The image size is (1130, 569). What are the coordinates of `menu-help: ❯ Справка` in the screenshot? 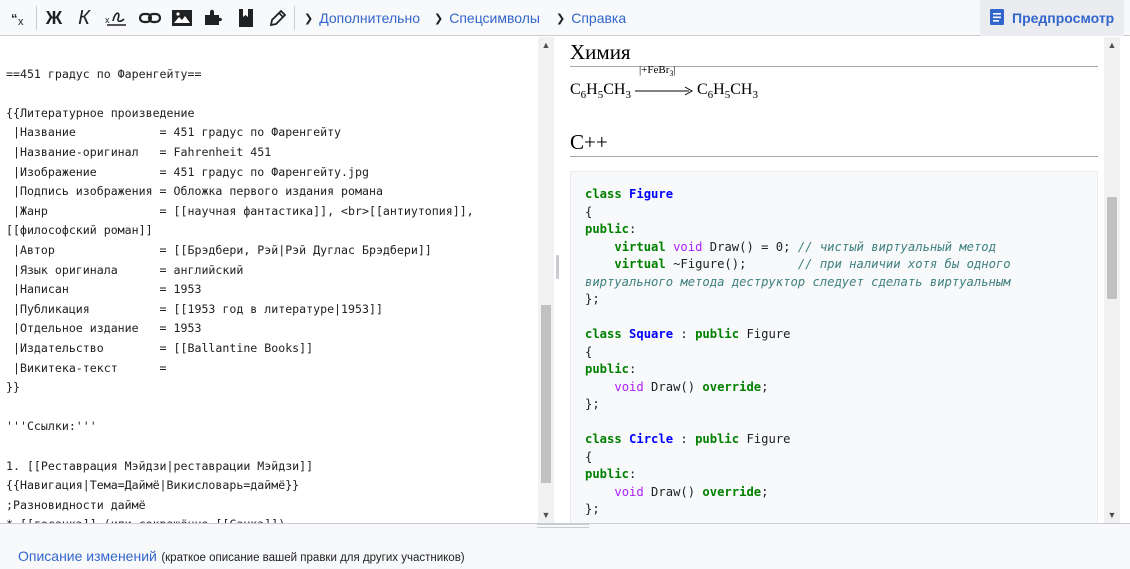 It's located at (591, 18).